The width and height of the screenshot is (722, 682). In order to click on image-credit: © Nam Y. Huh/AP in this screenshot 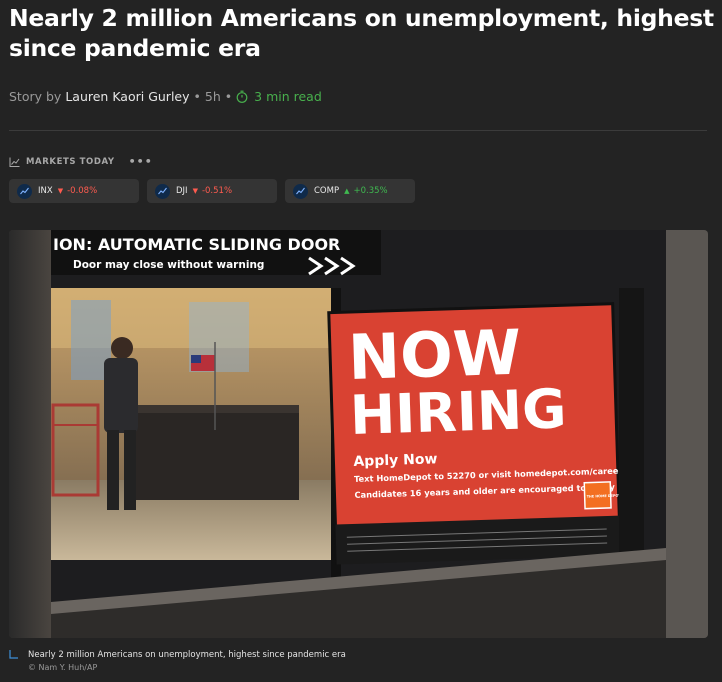, I will do `click(63, 667)`.